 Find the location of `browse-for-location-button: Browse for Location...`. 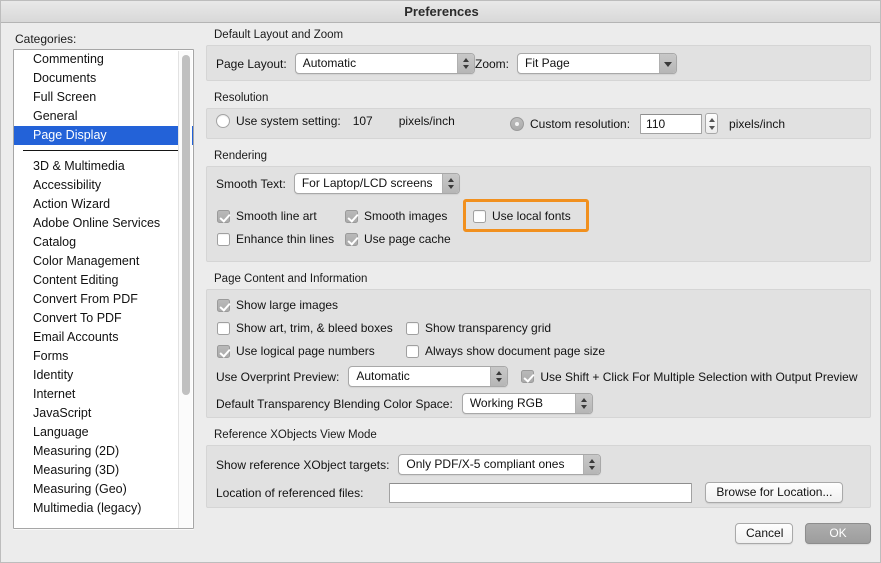

browse-for-location-button: Browse for Location... is located at coordinates (774, 492).